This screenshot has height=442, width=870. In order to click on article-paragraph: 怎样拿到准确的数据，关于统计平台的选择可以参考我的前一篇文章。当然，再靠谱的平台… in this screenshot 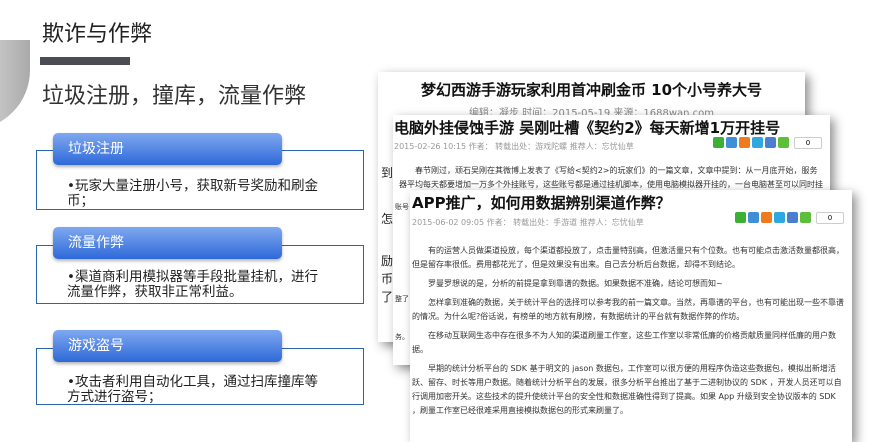, I will do `click(628, 309)`.